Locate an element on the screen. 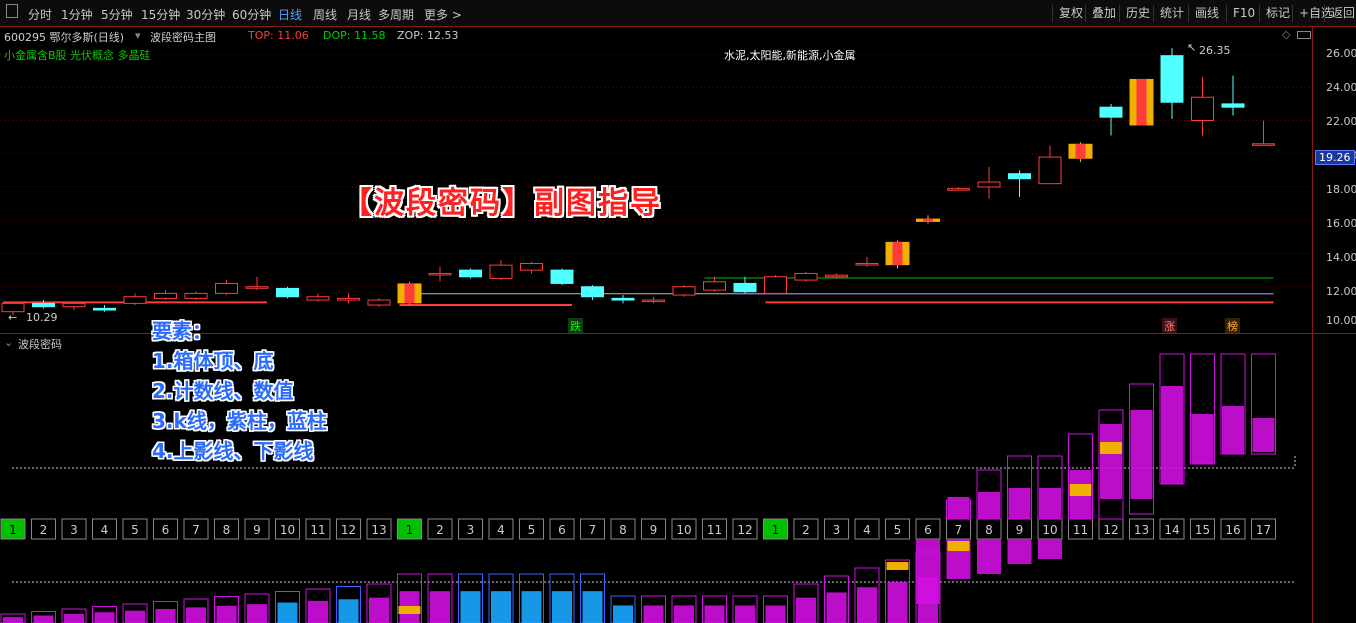  counter-value: 17 is located at coordinates (1263, 530).